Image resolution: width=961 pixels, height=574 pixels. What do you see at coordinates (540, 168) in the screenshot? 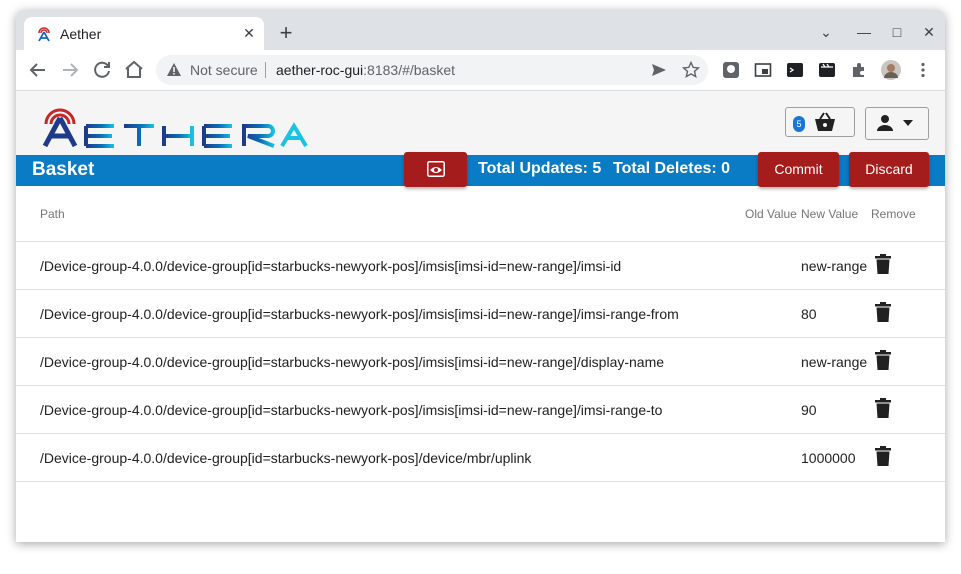
I see `total-updates: Total Updates: 5` at bounding box center [540, 168].